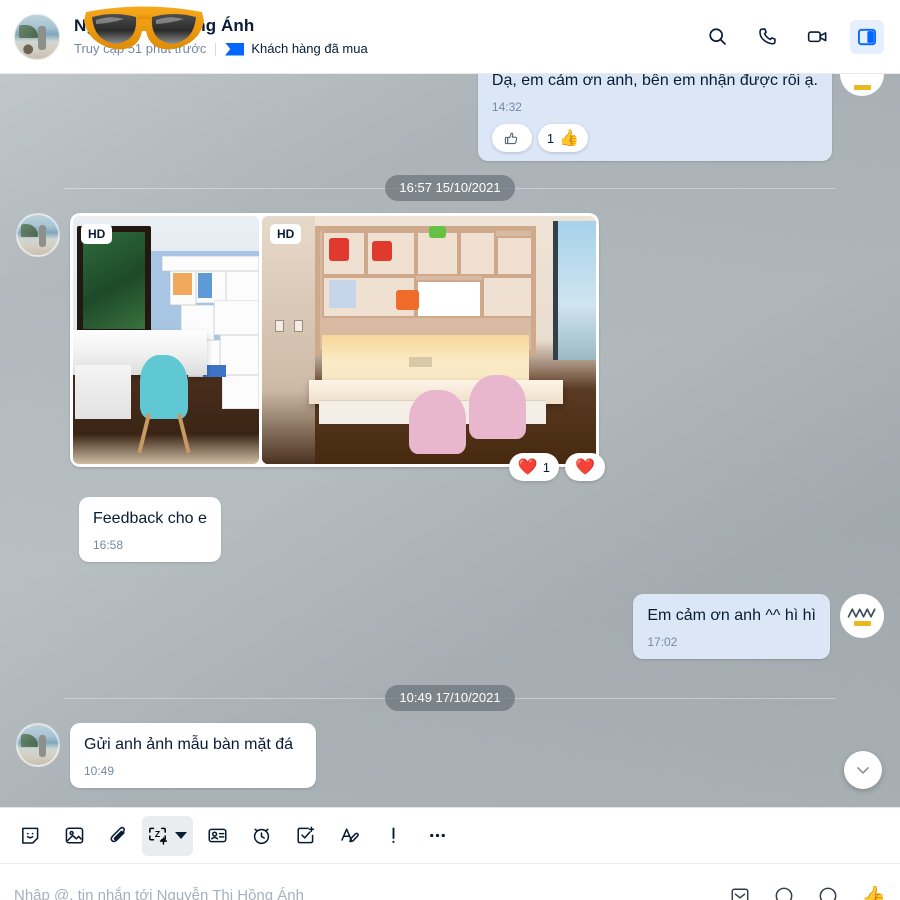 The height and width of the screenshot is (900, 900). What do you see at coordinates (450, 755) in the screenshot?
I see `message-row-last: Gửi anh ảnh mẫu bàn mặt đá 10:49` at bounding box center [450, 755].